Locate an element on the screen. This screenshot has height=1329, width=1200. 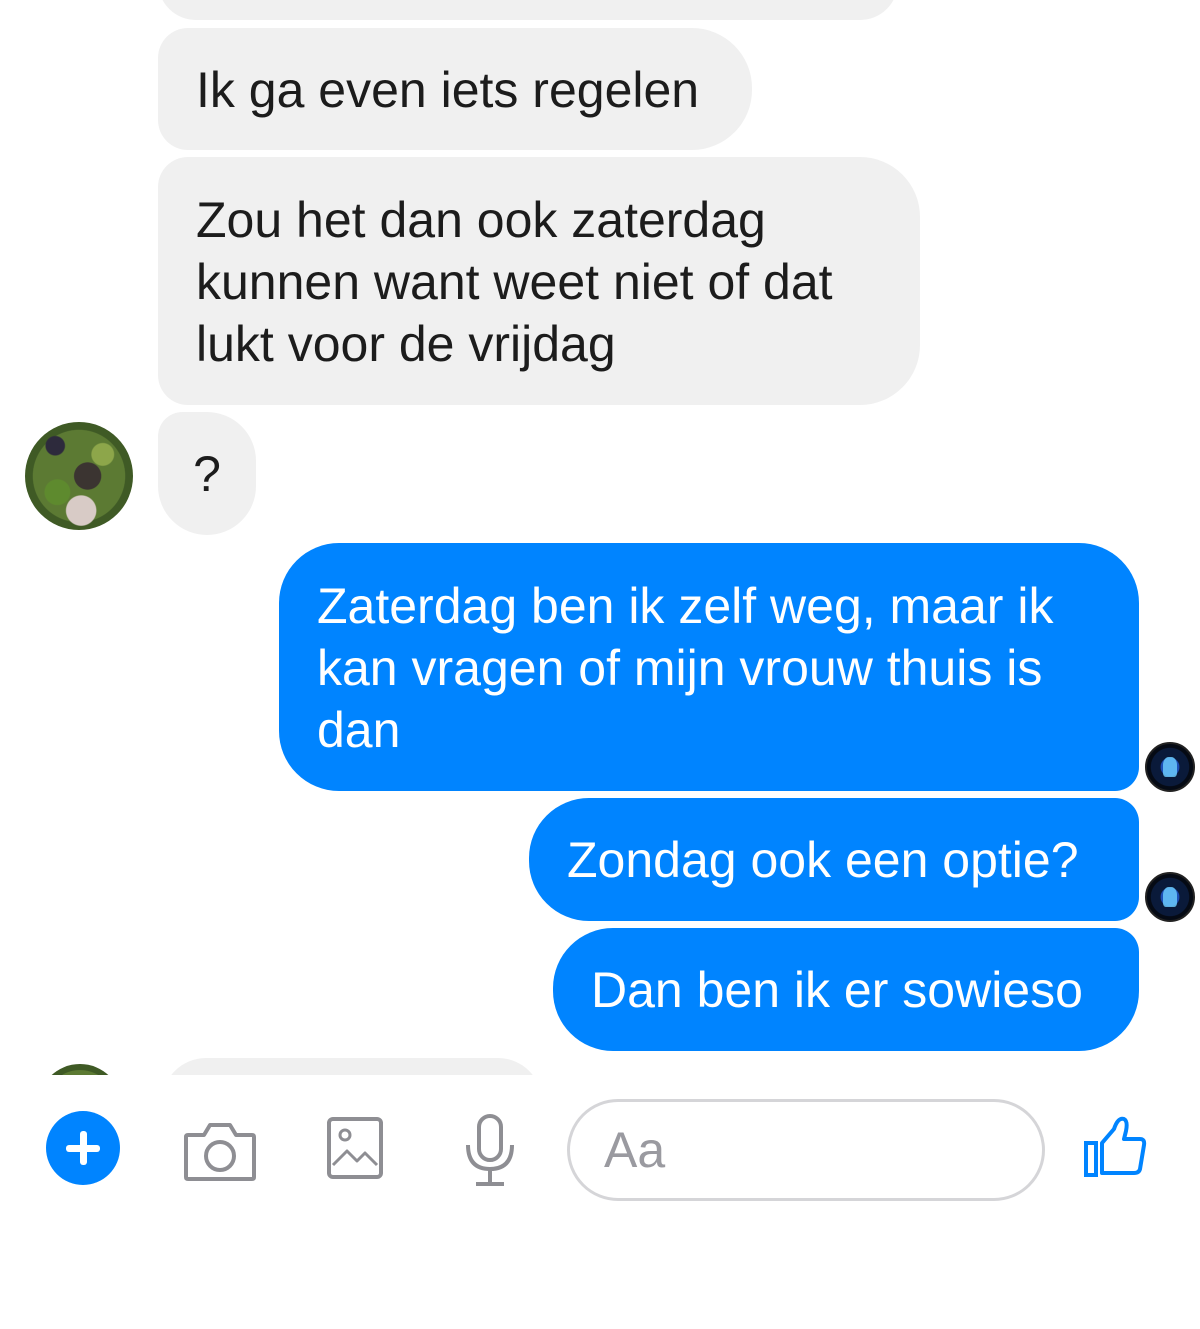
plus-icon is located at coordinates (83, 1148).